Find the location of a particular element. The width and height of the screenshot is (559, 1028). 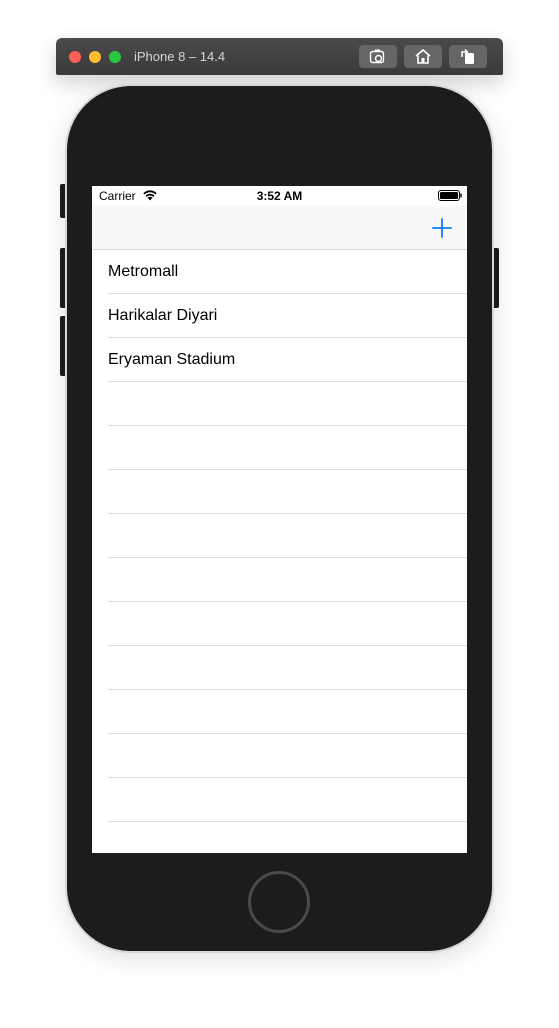

table-row: Metromall is located at coordinates (279, 272).